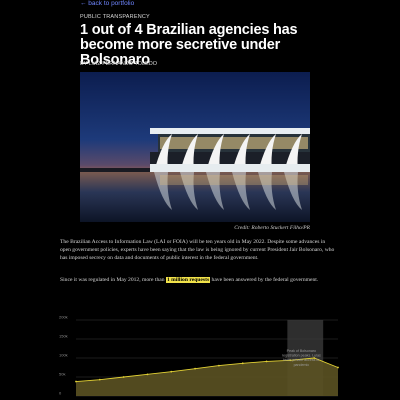  Describe the element at coordinates (119, 64) in the screenshot. I see `article-byline: BY LUIZ FERNANDO TOLEDO` at that location.